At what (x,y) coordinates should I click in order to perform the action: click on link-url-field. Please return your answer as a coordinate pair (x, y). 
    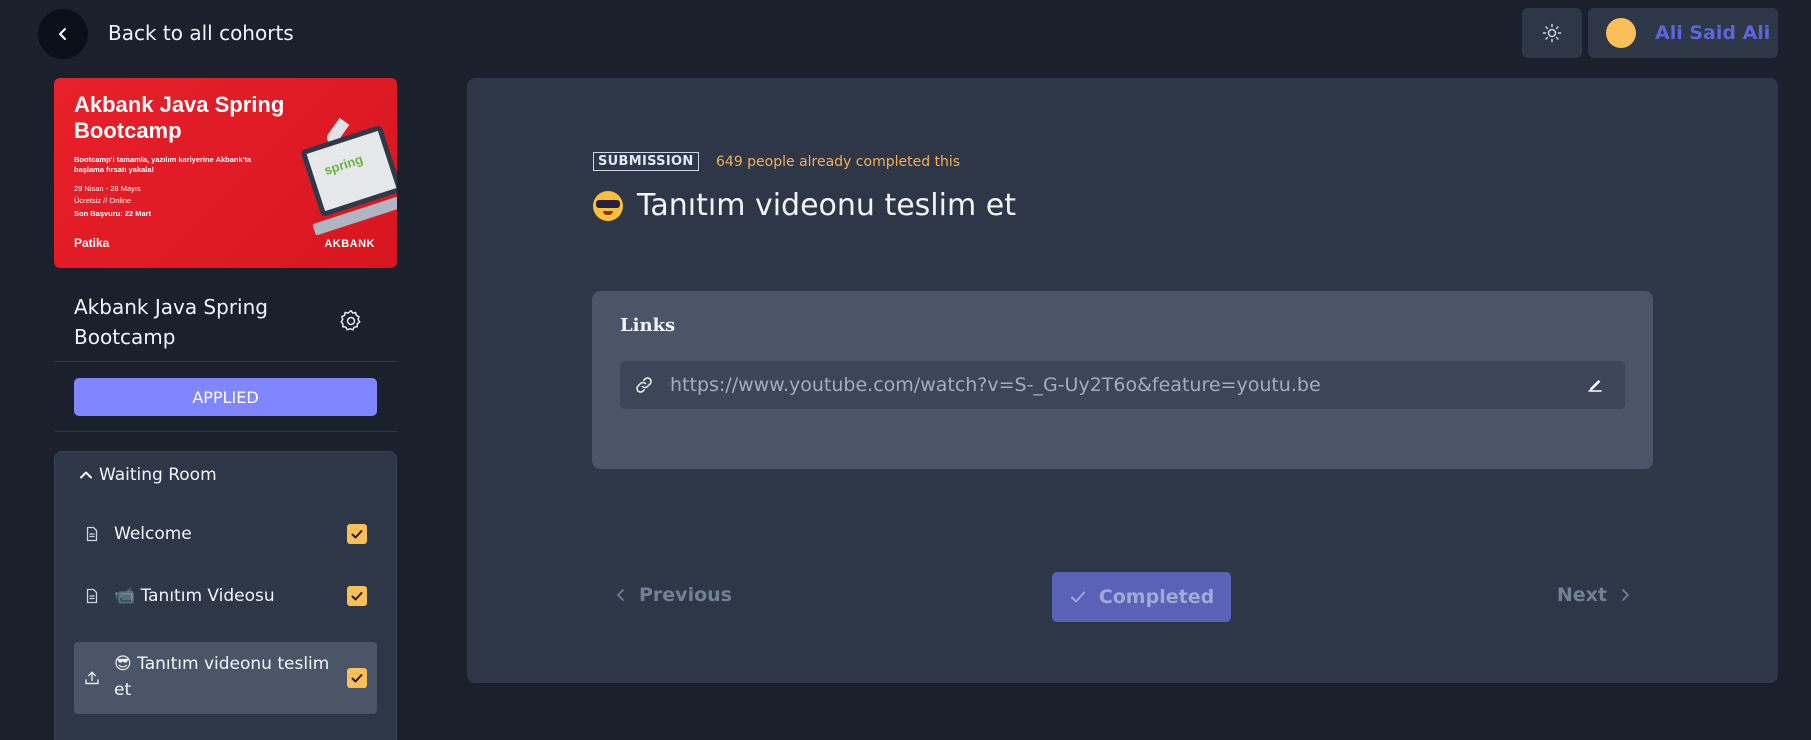
    Looking at the image, I should click on (1126, 385).